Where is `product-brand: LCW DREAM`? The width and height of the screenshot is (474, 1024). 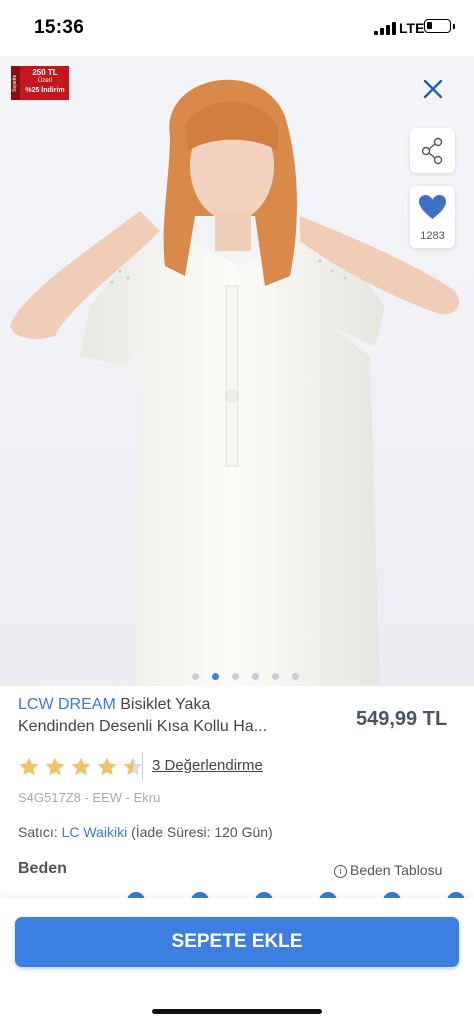 product-brand: LCW DREAM is located at coordinates (67, 704).